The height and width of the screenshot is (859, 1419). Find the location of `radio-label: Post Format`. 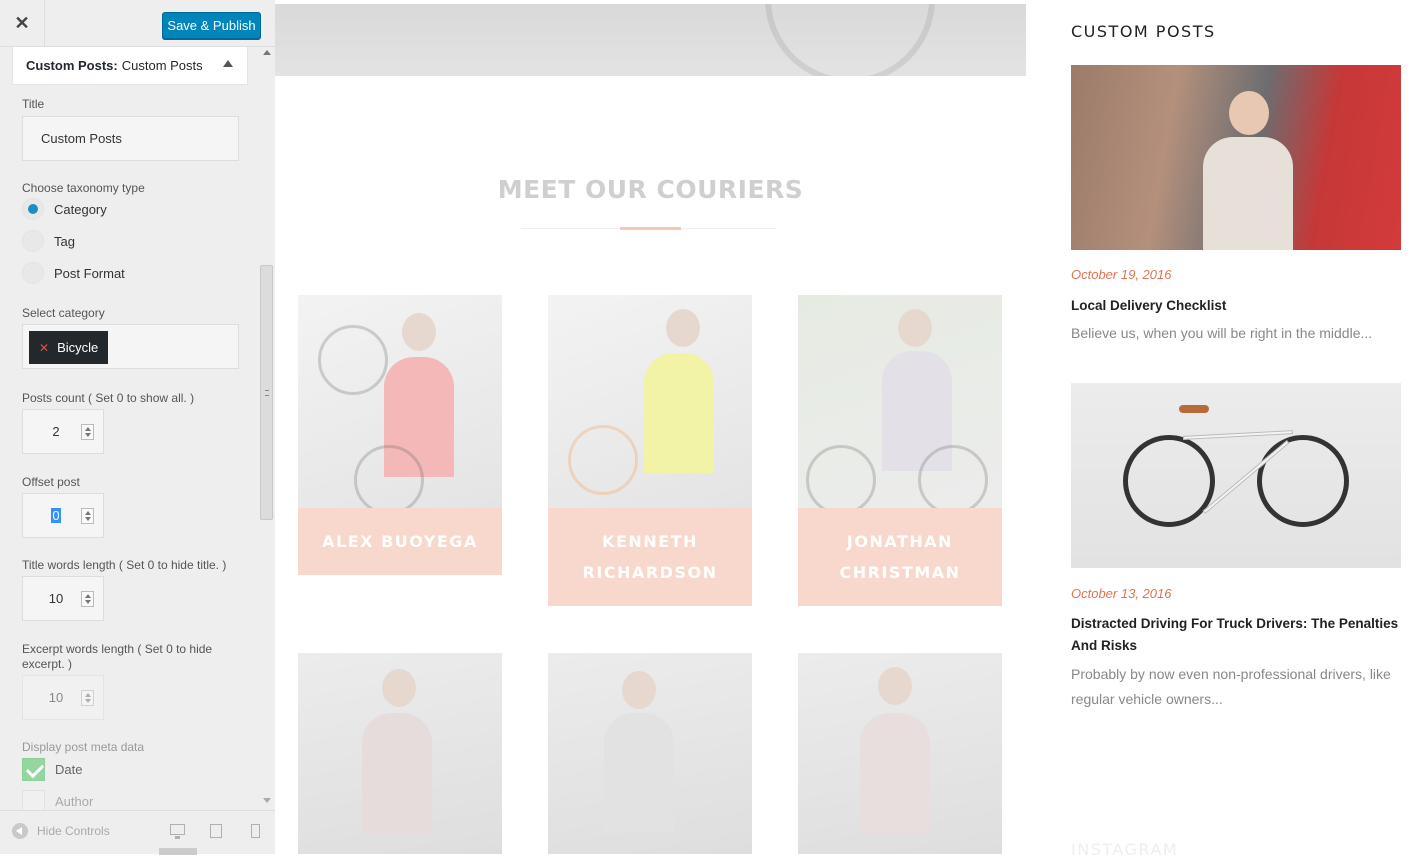

radio-label: Post Format is located at coordinates (89, 273).